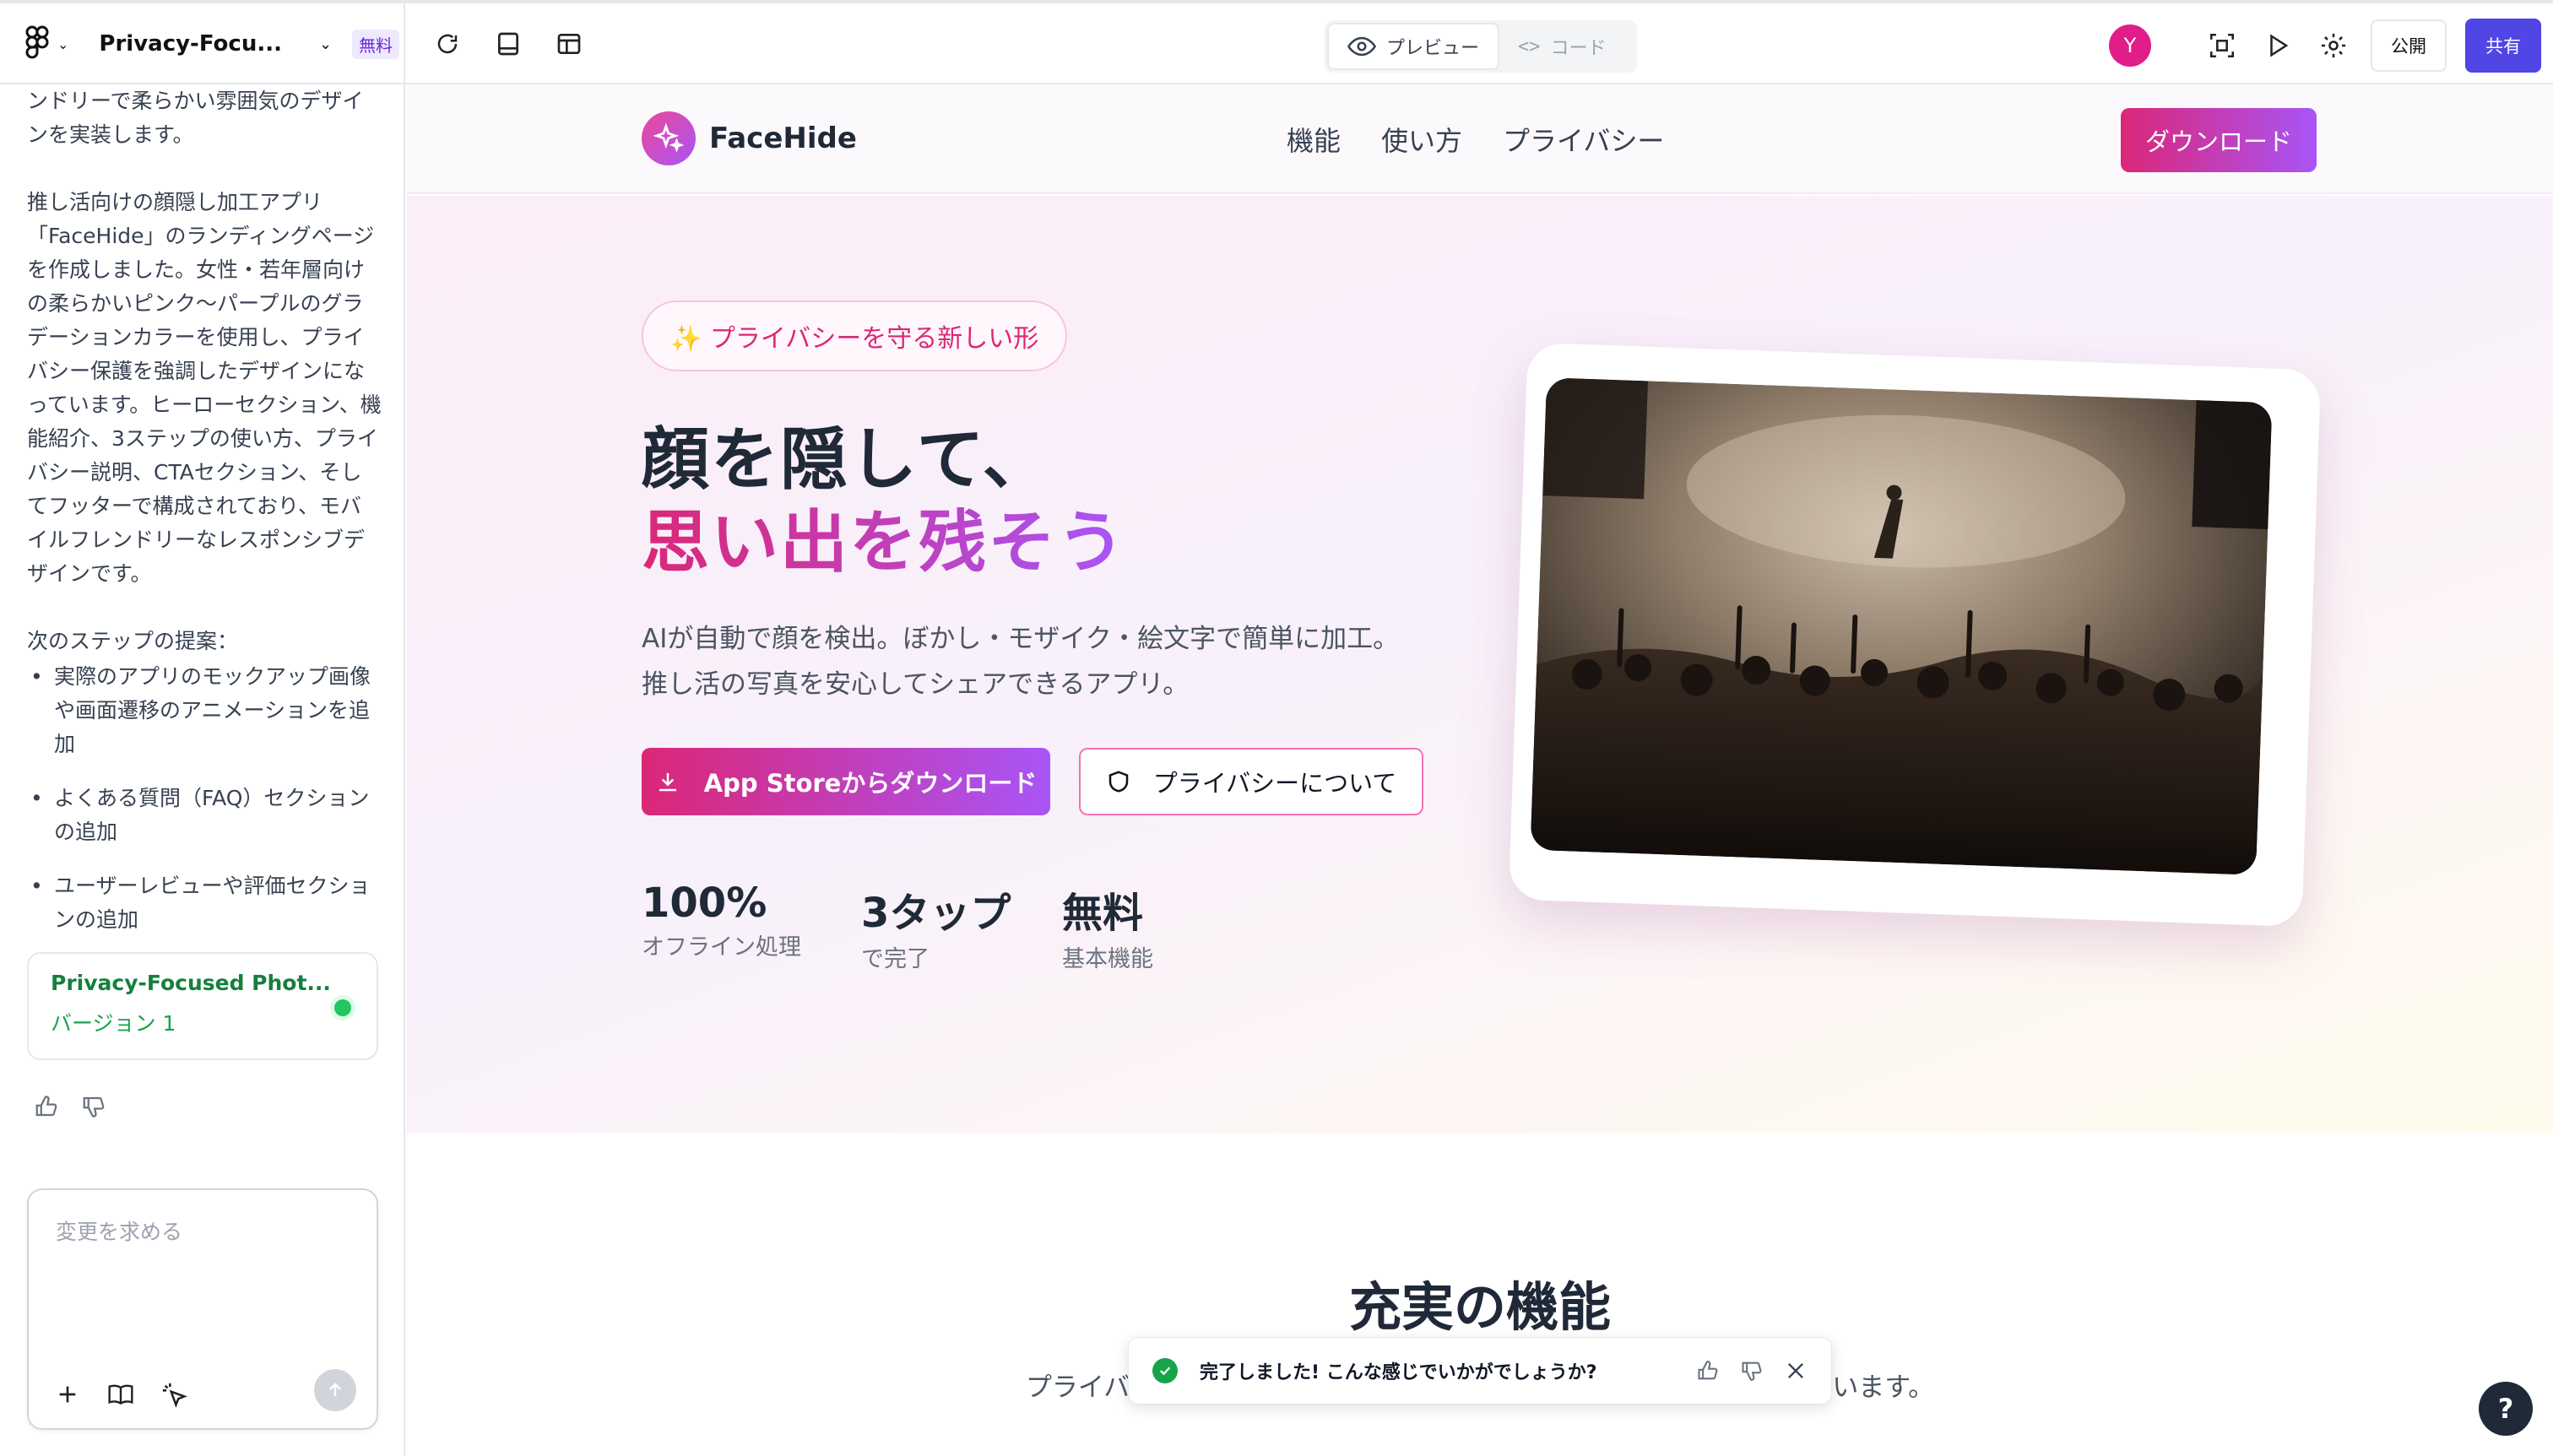  I want to click on view-toggle: プレビュー <> コード, so click(1481, 46).